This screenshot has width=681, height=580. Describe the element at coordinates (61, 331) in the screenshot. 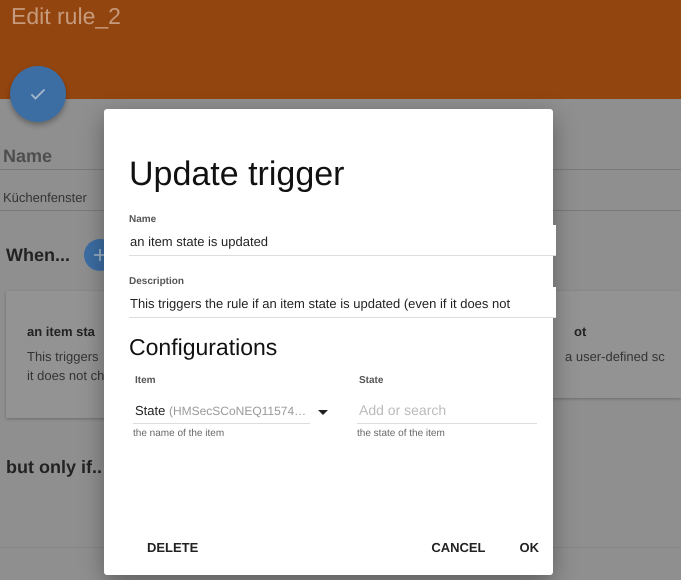

I see `card-title: an item sta` at that location.